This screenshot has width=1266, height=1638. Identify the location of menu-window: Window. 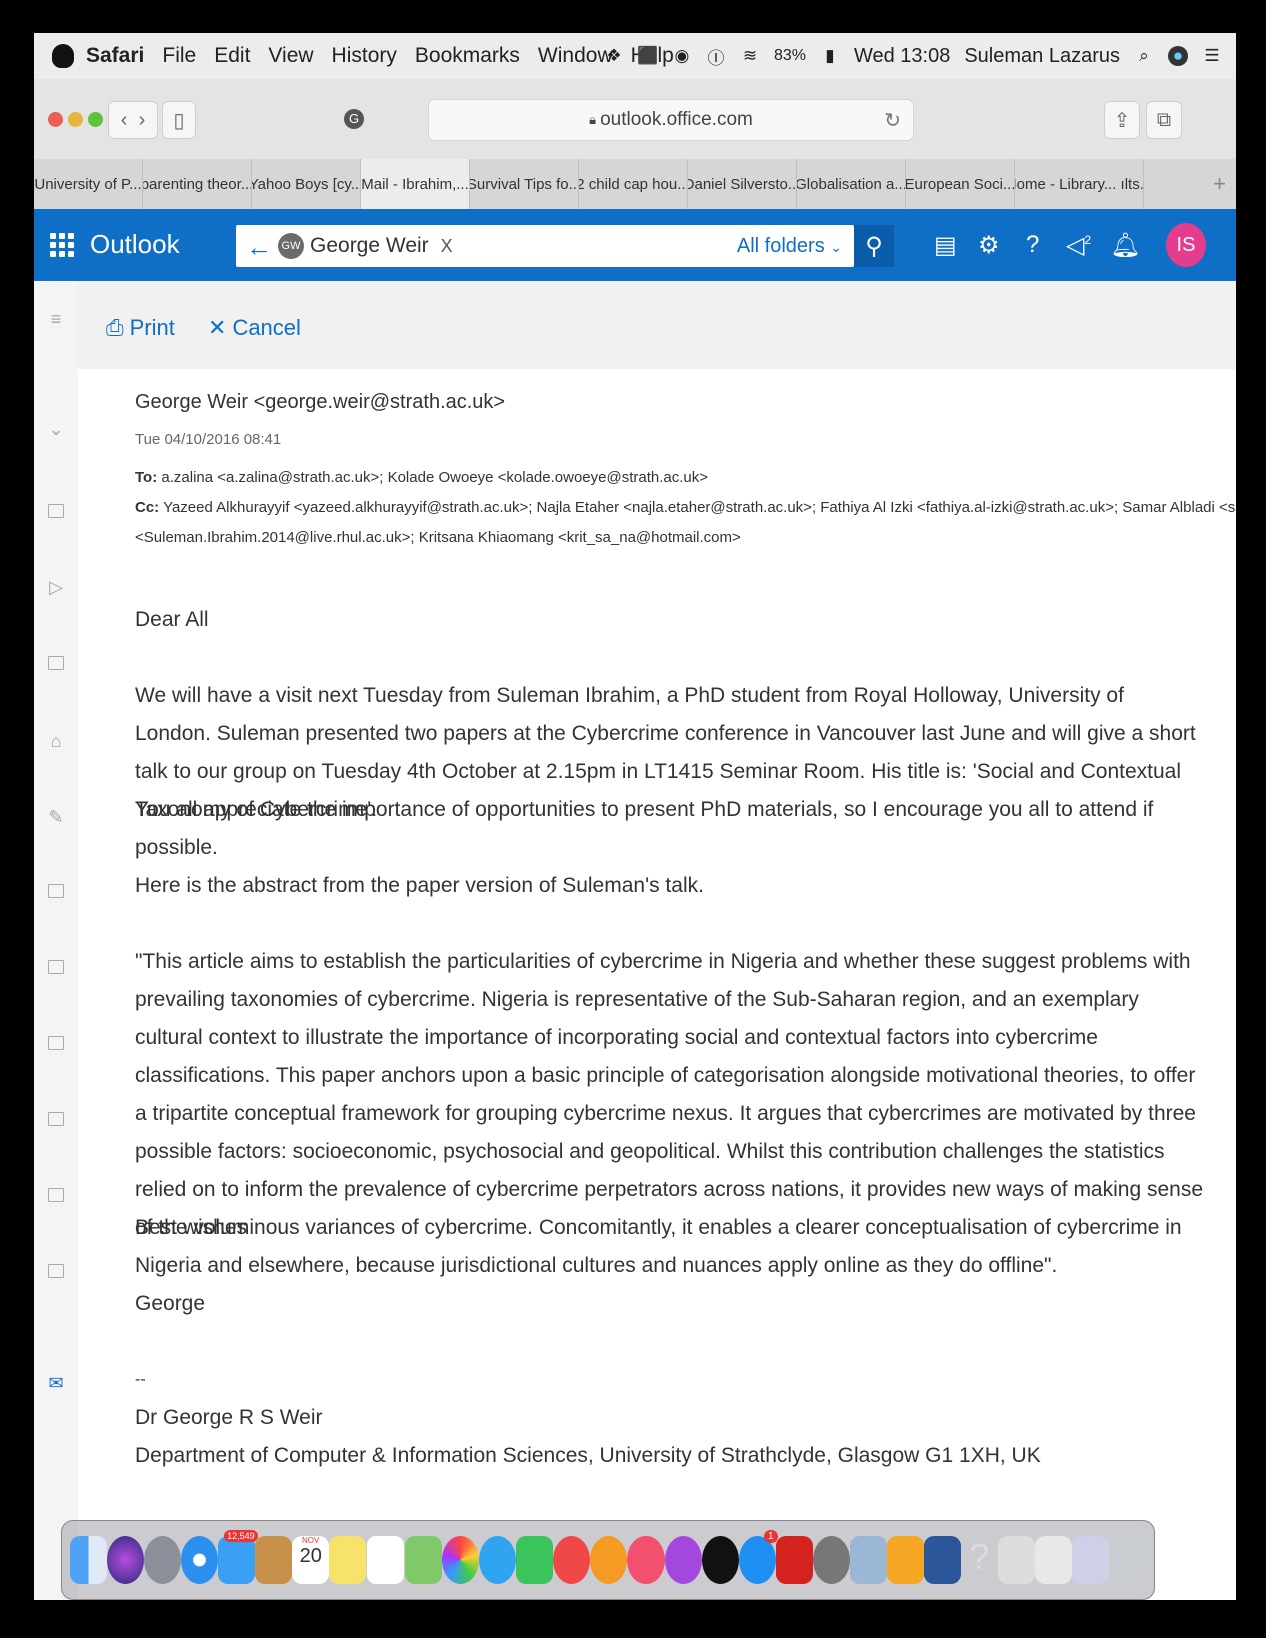
(575, 56).